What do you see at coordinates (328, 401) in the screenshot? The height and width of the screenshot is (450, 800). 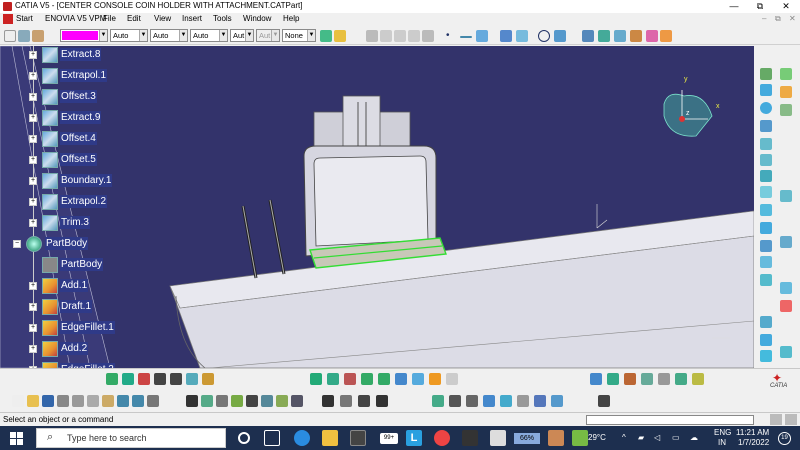 I see `snap-icon` at bounding box center [328, 401].